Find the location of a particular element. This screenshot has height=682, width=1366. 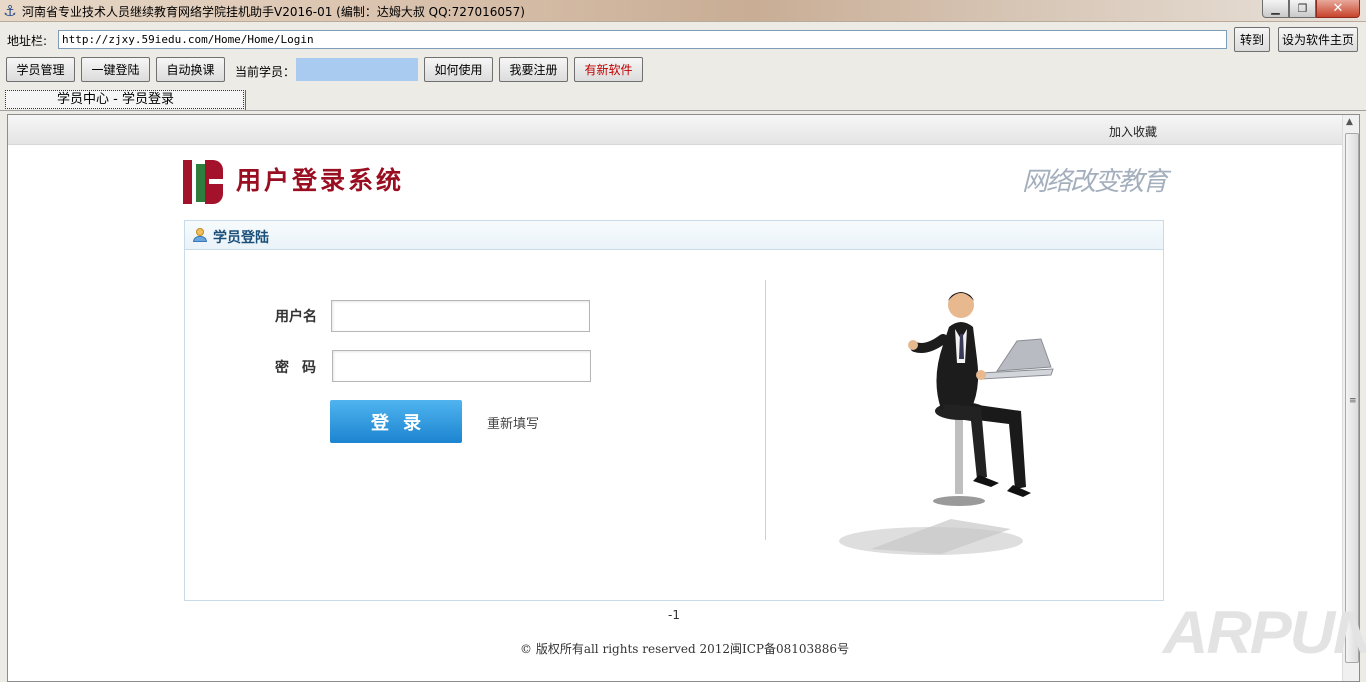

add-favorite-link: 加入收藏 is located at coordinates (1133, 131).